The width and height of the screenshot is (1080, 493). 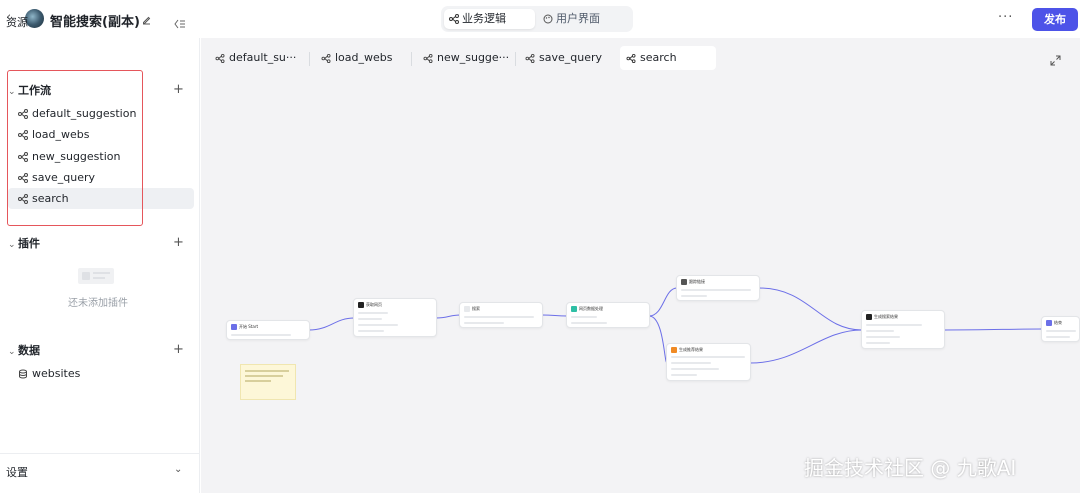 What do you see at coordinates (886, 316) in the screenshot?
I see `node-title: 生成搜索结果` at bounding box center [886, 316].